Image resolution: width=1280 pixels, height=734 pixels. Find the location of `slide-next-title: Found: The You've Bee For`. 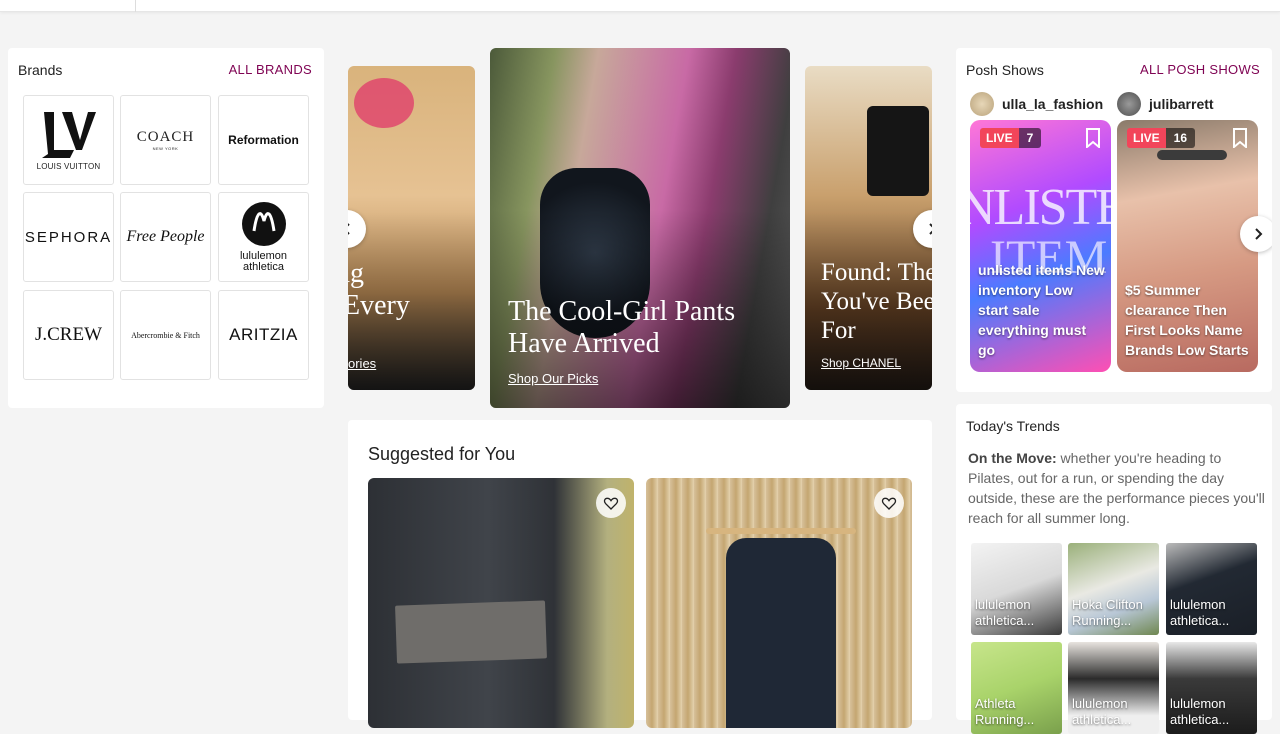

slide-next-title: Found: The You've Bee For is located at coordinates (876, 301).